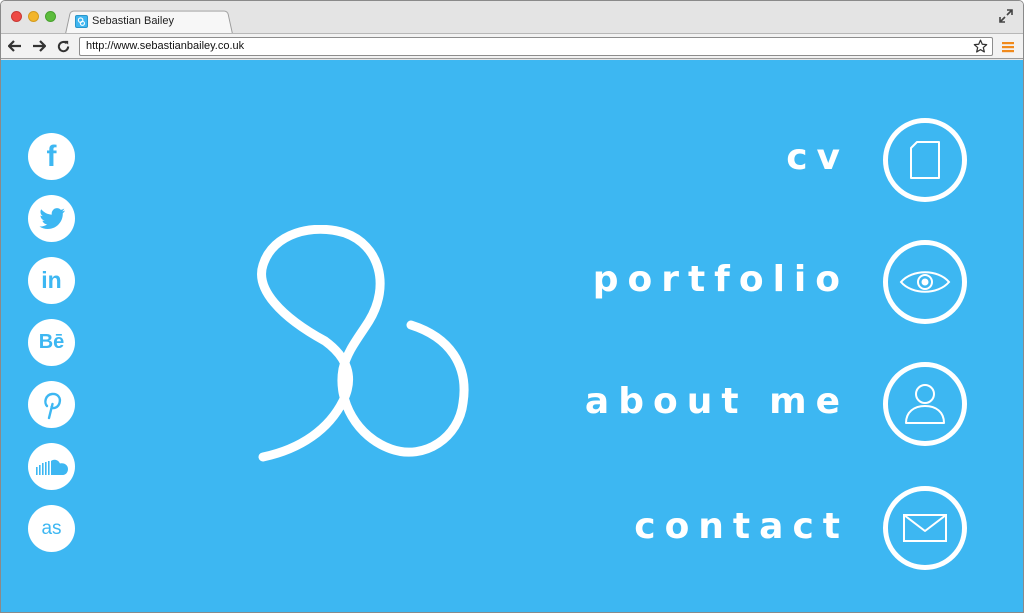  Describe the element at coordinates (741, 527) in the screenshot. I see `nav-contact-label: contact` at that location.